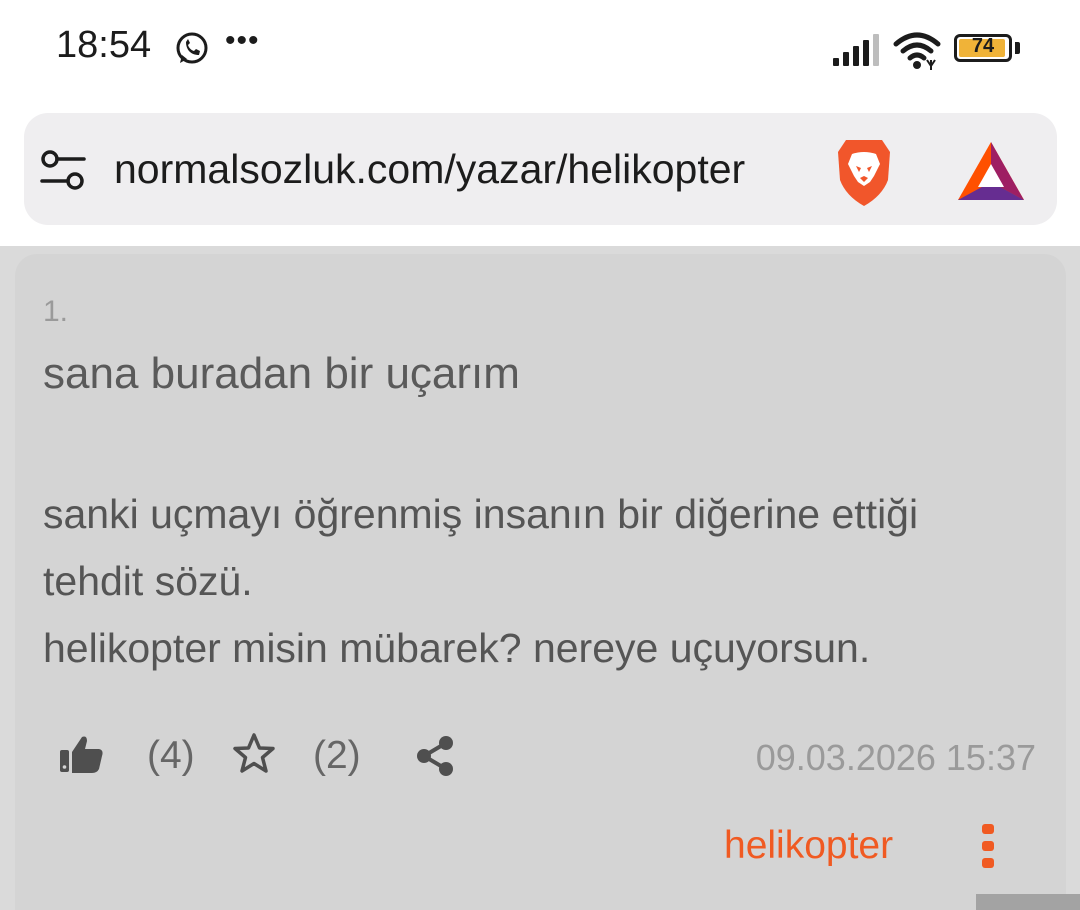 This screenshot has width=1080, height=910. Describe the element at coordinates (917, 51) in the screenshot. I see `wifi-icon` at that location.